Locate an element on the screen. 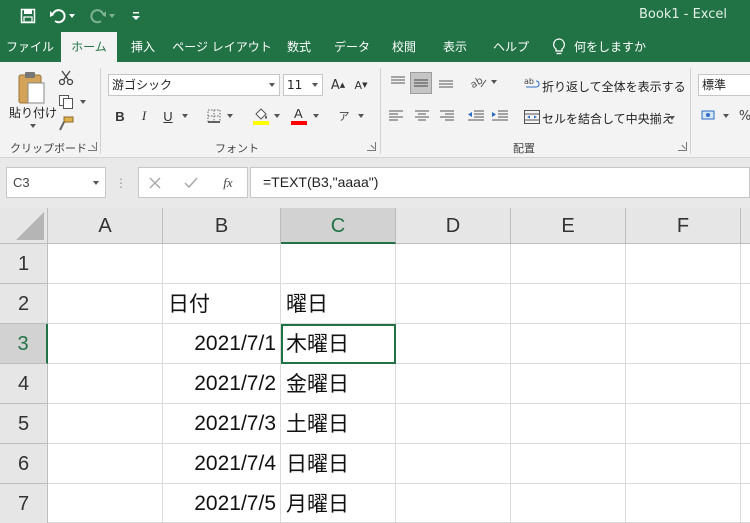  column-header-a: A is located at coordinates (105, 226).